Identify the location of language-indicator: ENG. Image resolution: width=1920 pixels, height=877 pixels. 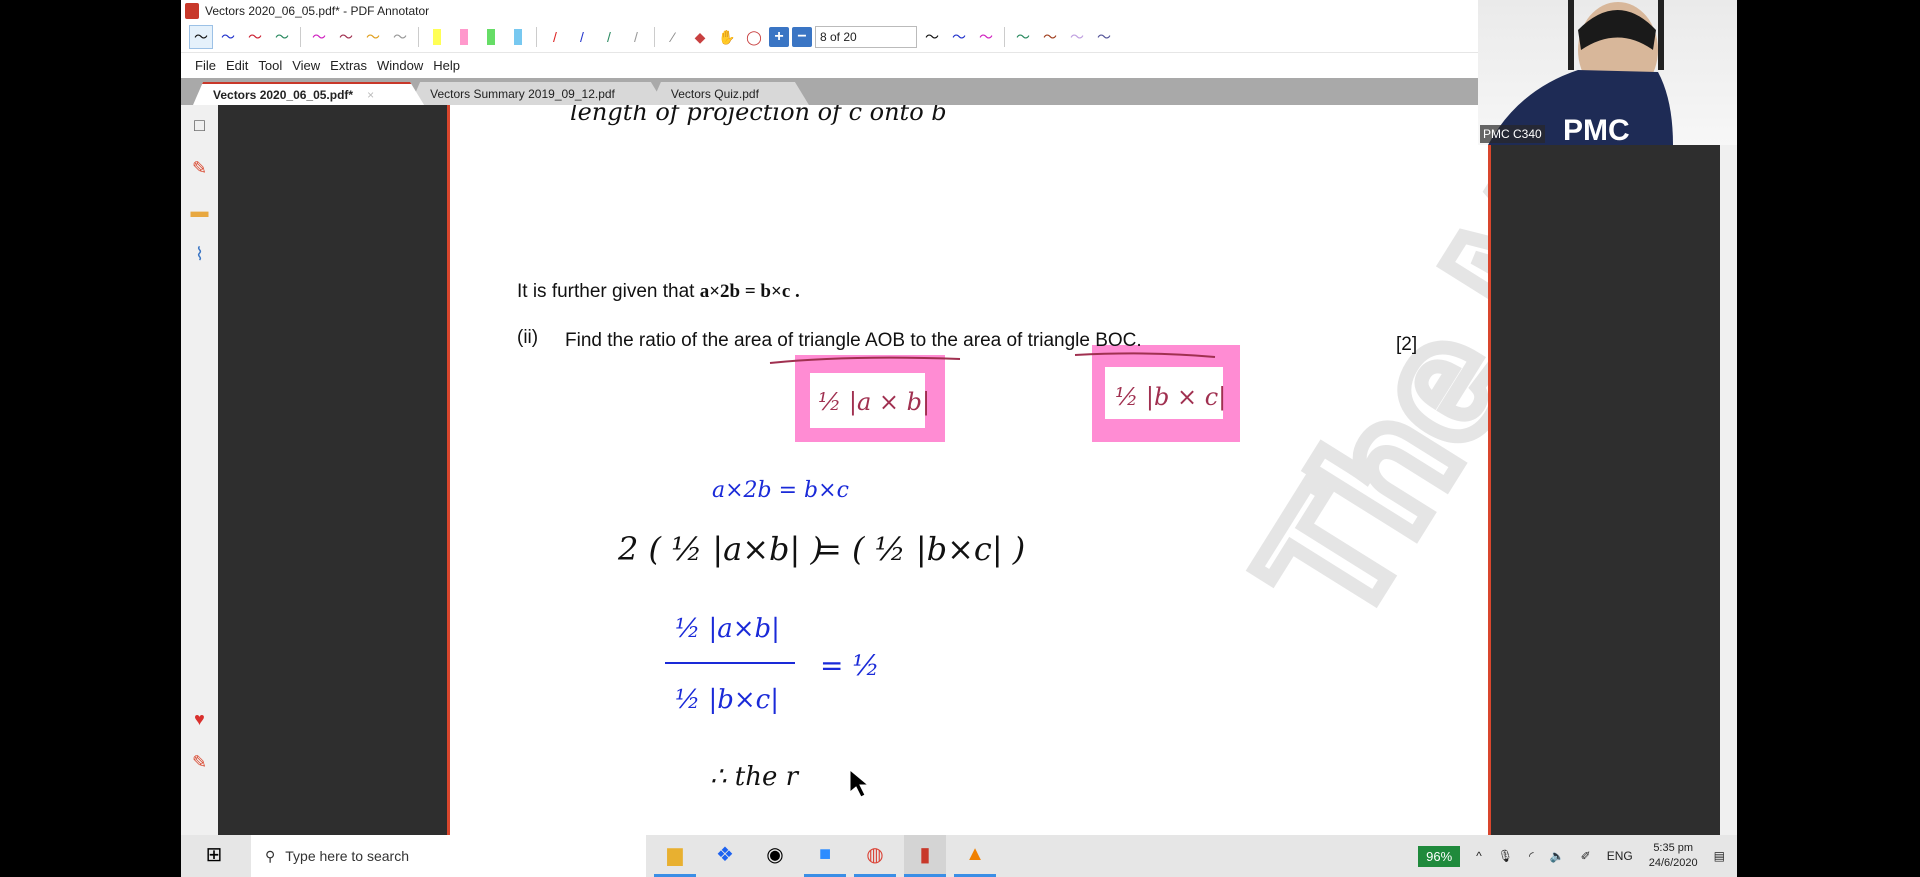
(1620, 856).